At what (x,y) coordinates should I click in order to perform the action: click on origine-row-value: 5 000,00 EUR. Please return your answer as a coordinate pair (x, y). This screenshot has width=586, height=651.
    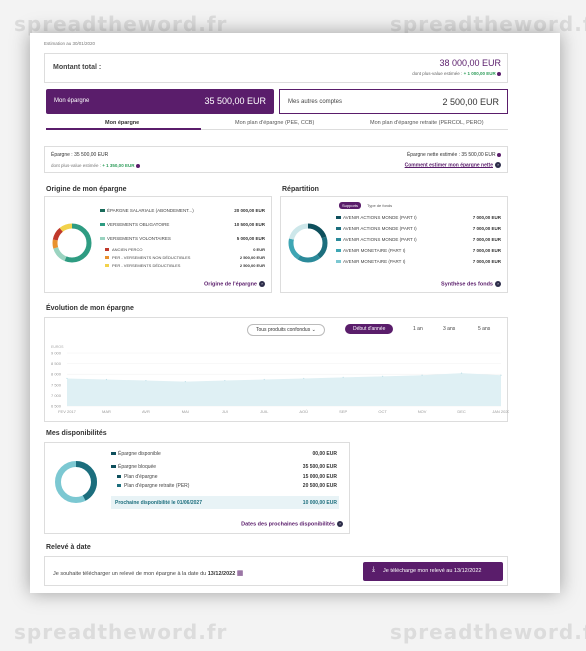
    Looking at the image, I should click on (250, 238).